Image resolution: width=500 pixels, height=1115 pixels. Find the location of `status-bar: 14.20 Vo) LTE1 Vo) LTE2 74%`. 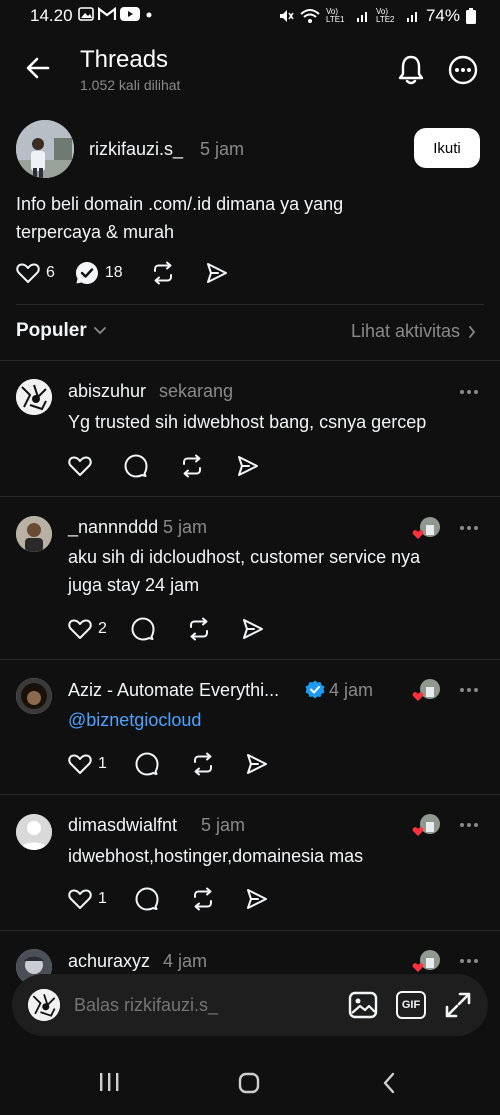

status-bar: 14.20 Vo) LTE1 Vo) LTE2 74% is located at coordinates (250, 17).